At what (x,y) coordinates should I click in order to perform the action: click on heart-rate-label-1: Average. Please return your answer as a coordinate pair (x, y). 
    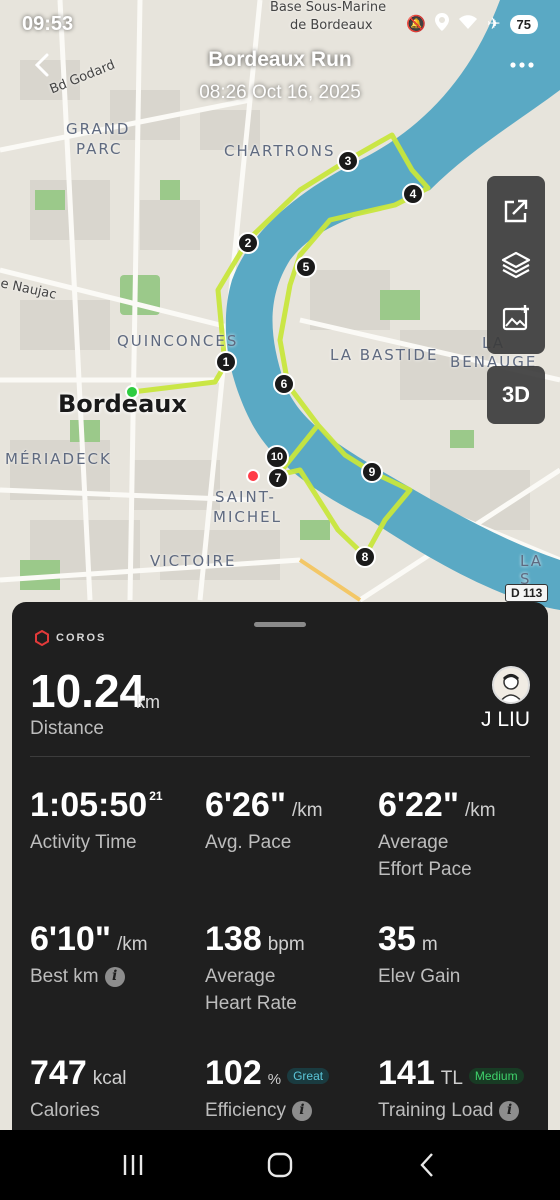
    Looking at the image, I should click on (240, 976).